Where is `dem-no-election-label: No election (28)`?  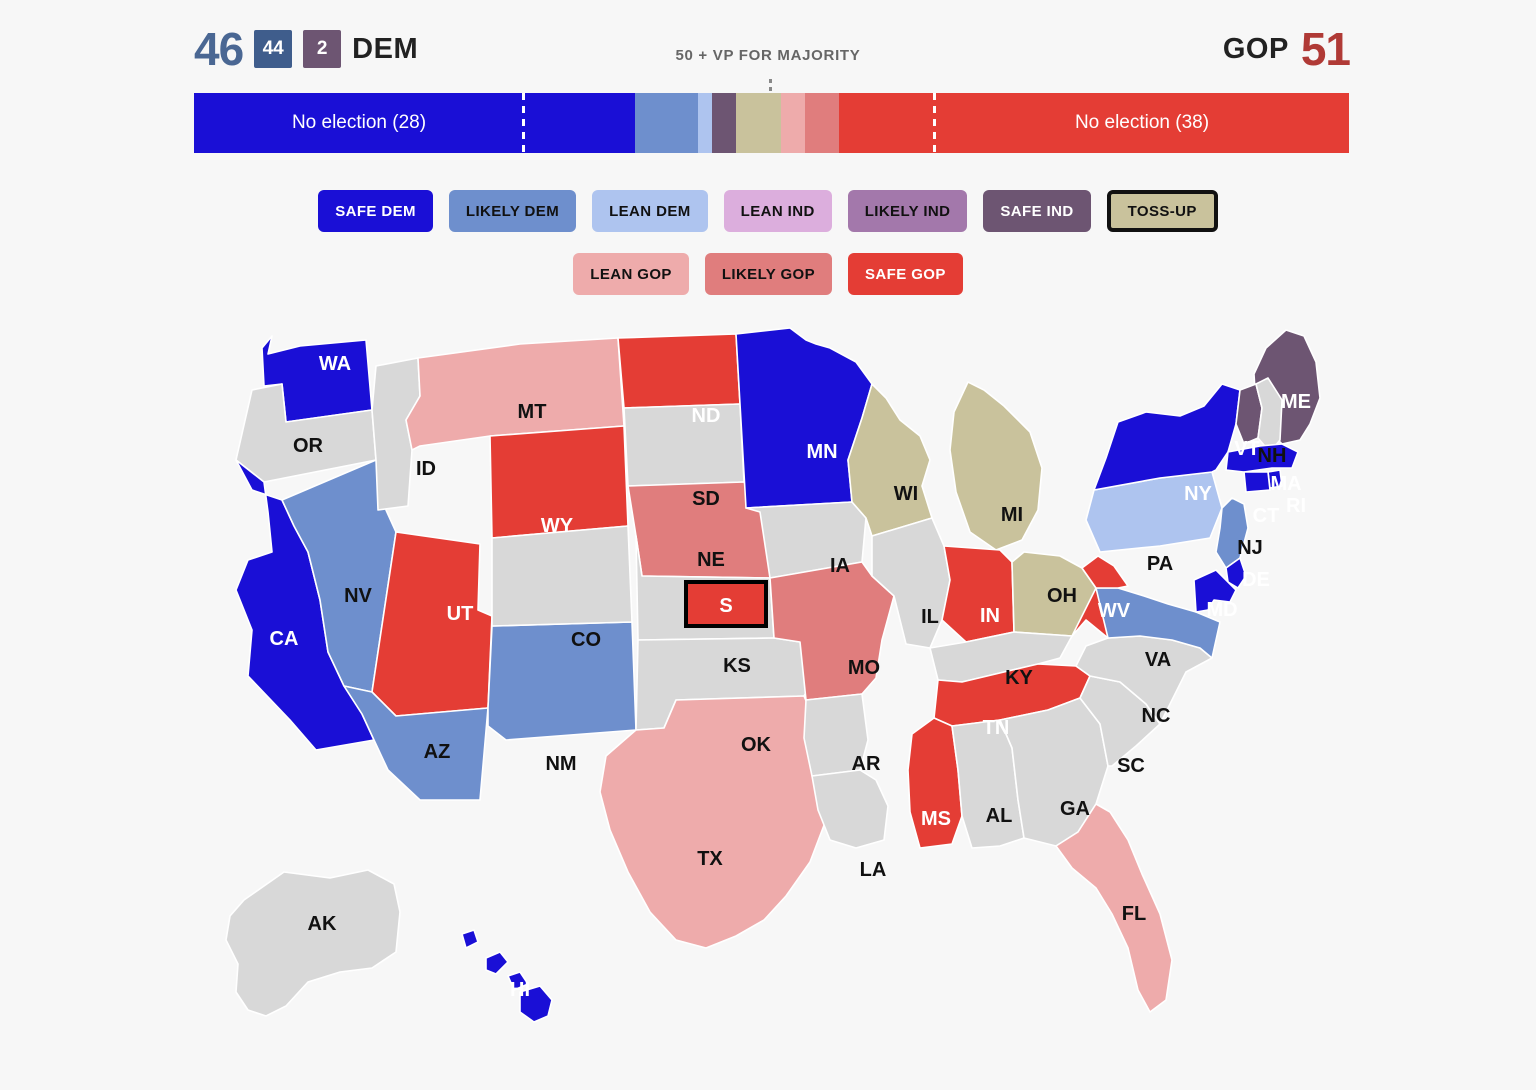
dem-no-election-label: No election (28) is located at coordinates (359, 122).